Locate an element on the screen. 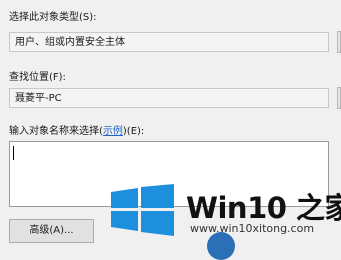 The image size is (341, 260). location-label: 查找位置(F): is located at coordinates (37, 77).